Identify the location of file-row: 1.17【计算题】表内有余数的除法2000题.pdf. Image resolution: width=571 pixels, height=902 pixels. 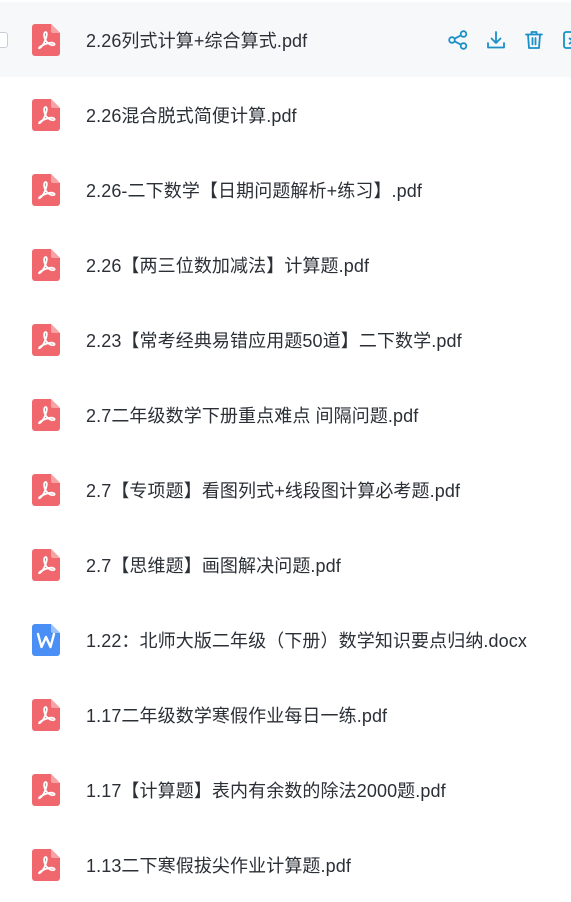
(285, 789).